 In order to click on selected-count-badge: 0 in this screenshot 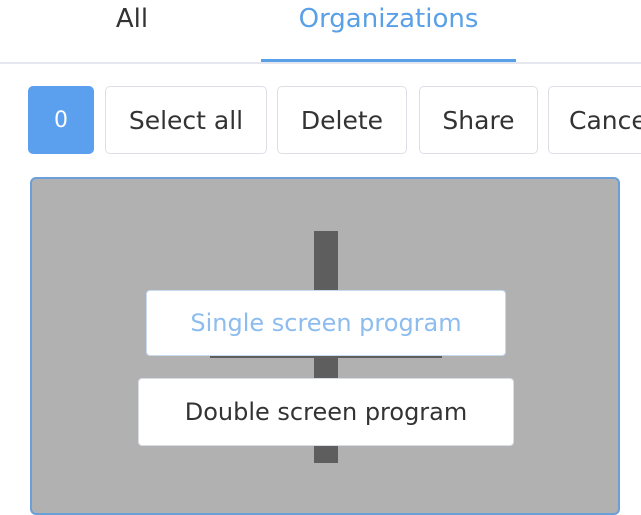, I will do `click(61, 120)`.